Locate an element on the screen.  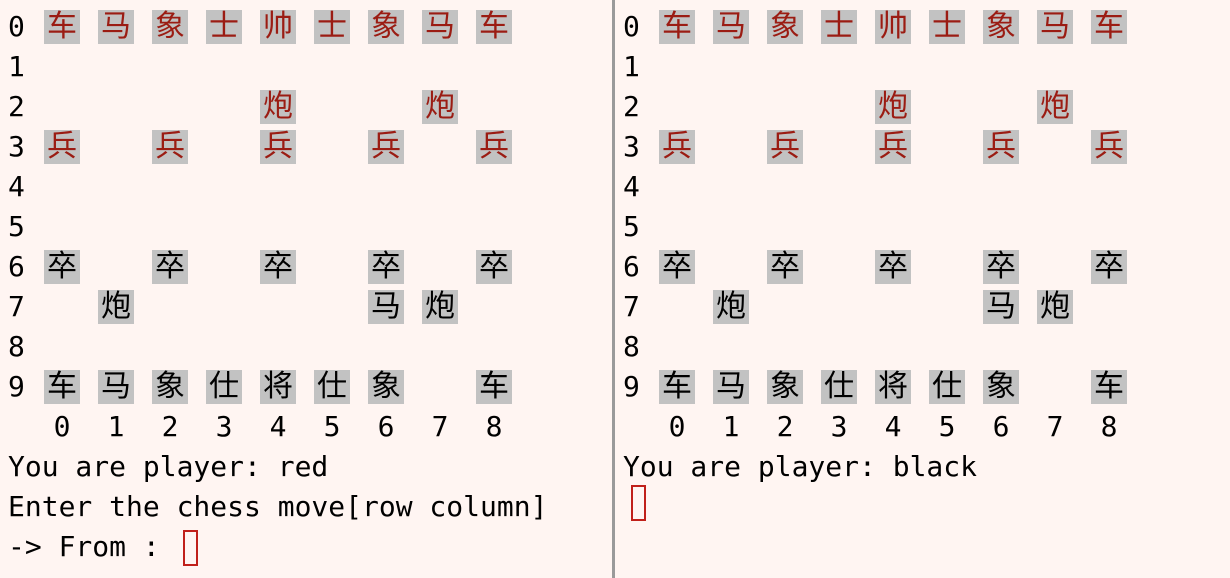
row-number: 8 is located at coordinates (16, 346).